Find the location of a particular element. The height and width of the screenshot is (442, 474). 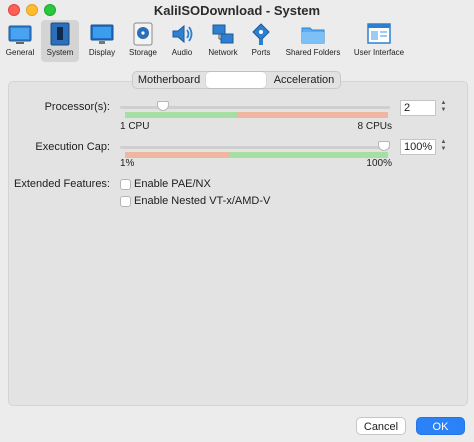

tab-bar: Motherboard Acceleration is located at coordinates (236, 80).